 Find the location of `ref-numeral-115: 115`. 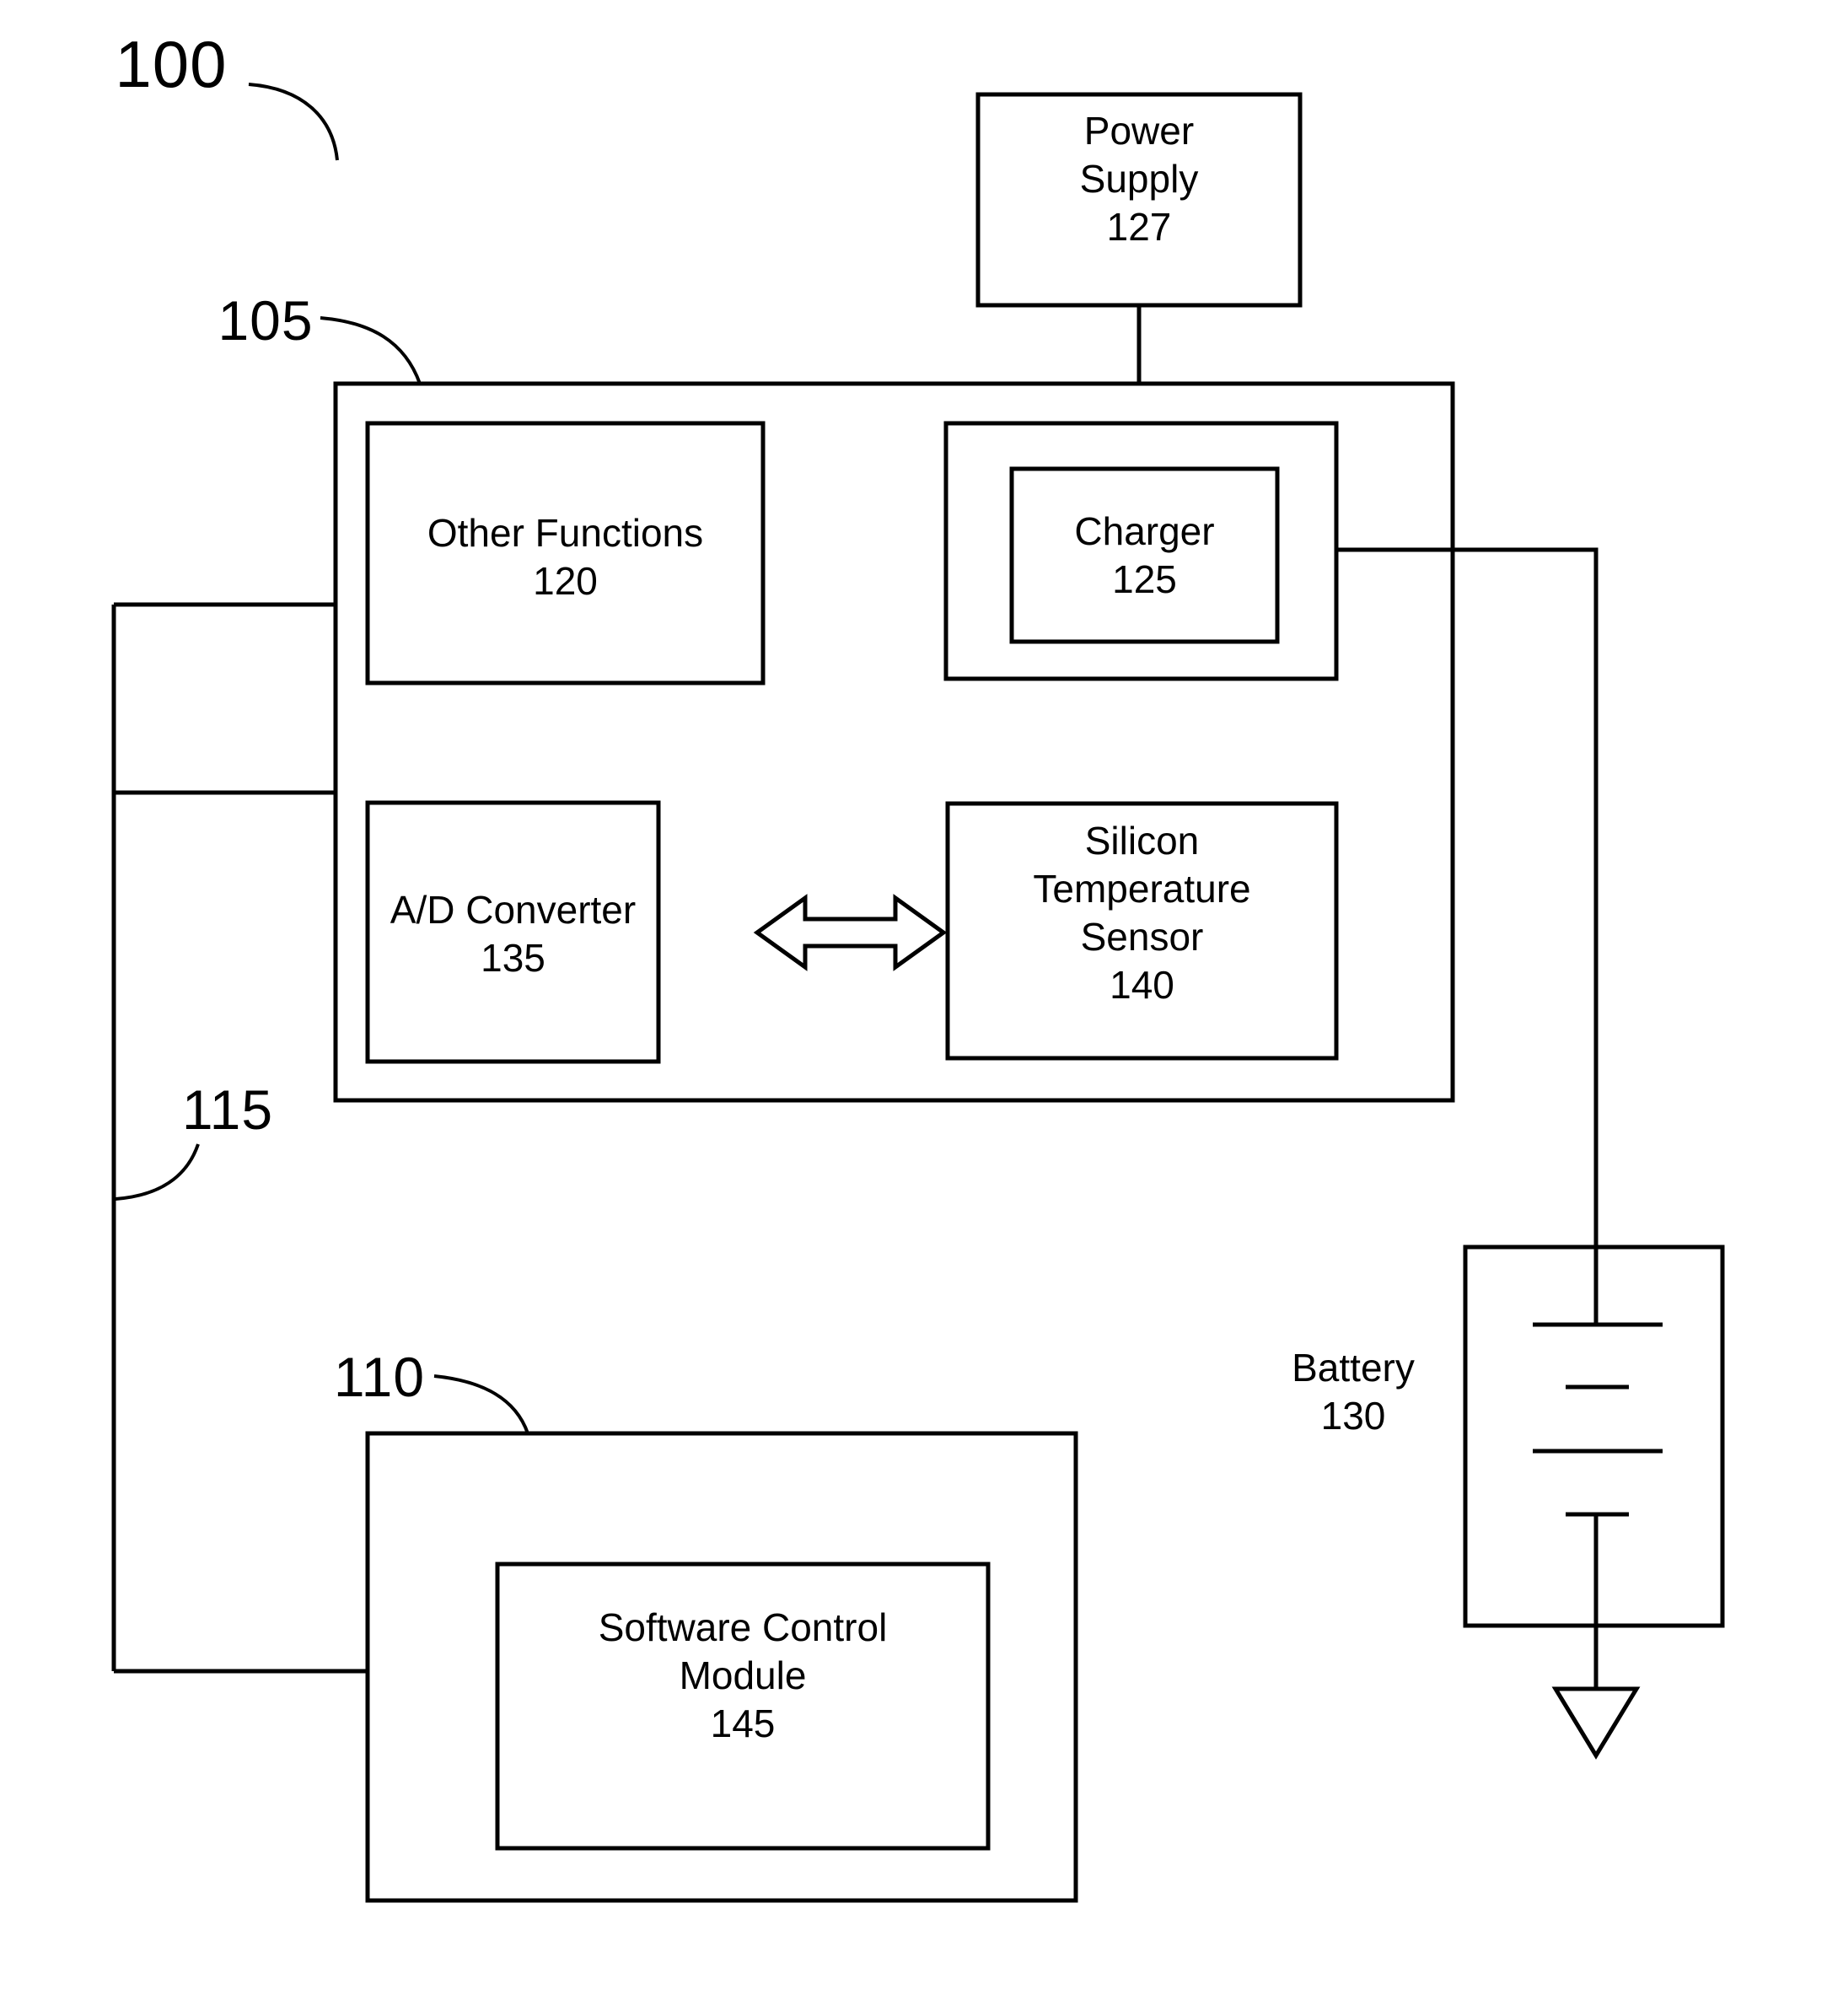

ref-numeral-115: 115 is located at coordinates (227, 1109).